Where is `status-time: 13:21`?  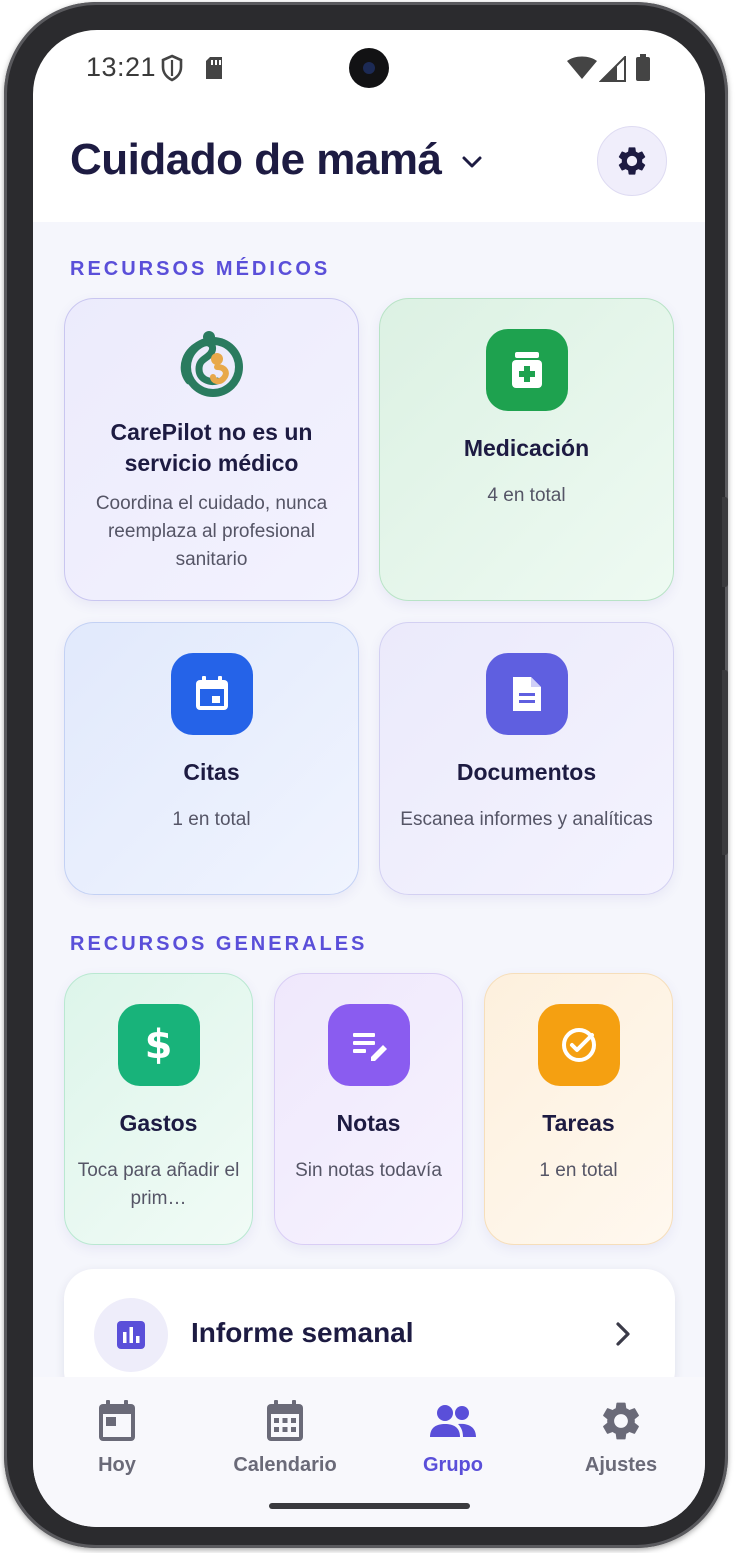 status-time: 13:21 is located at coordinates (121, 67).